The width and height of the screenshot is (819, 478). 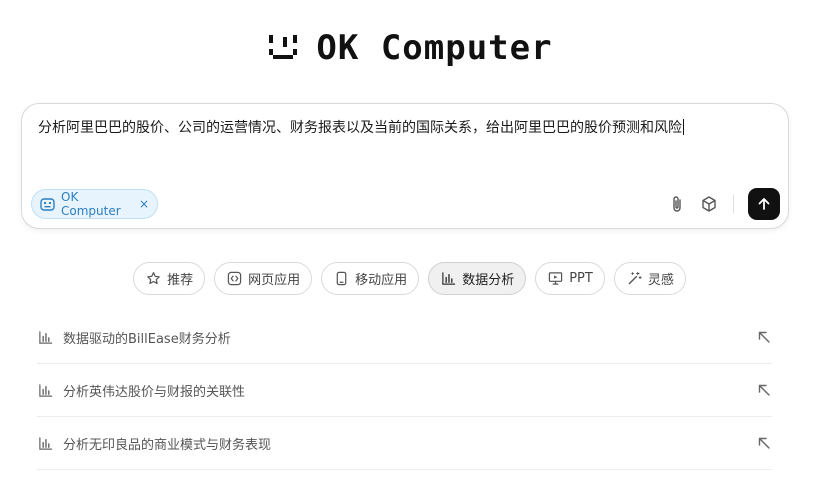 What do you see at coordinates (381, 280) in the screenshot?
I see `category-label: 移动应用` at bounding box center [381, 280].